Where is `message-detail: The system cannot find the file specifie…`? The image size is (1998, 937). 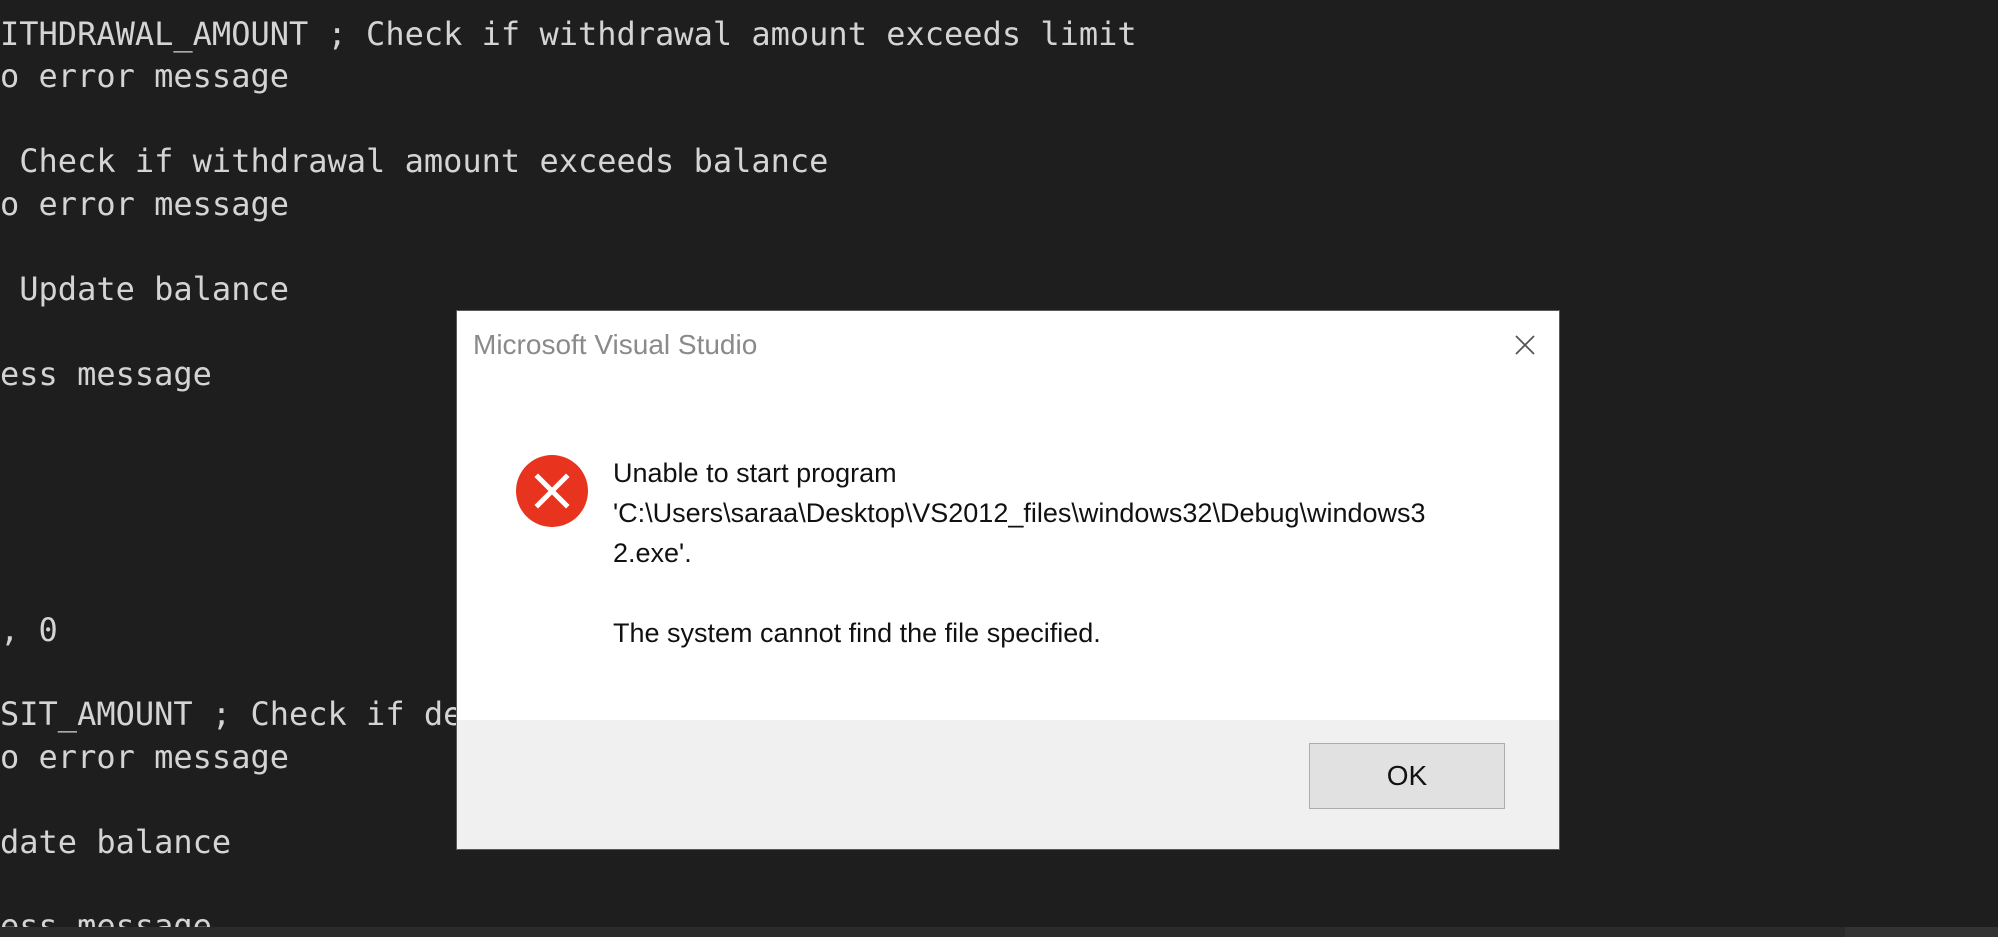
message-detail: The system cannot find the file specifie… is located at coordinates (857, 633).